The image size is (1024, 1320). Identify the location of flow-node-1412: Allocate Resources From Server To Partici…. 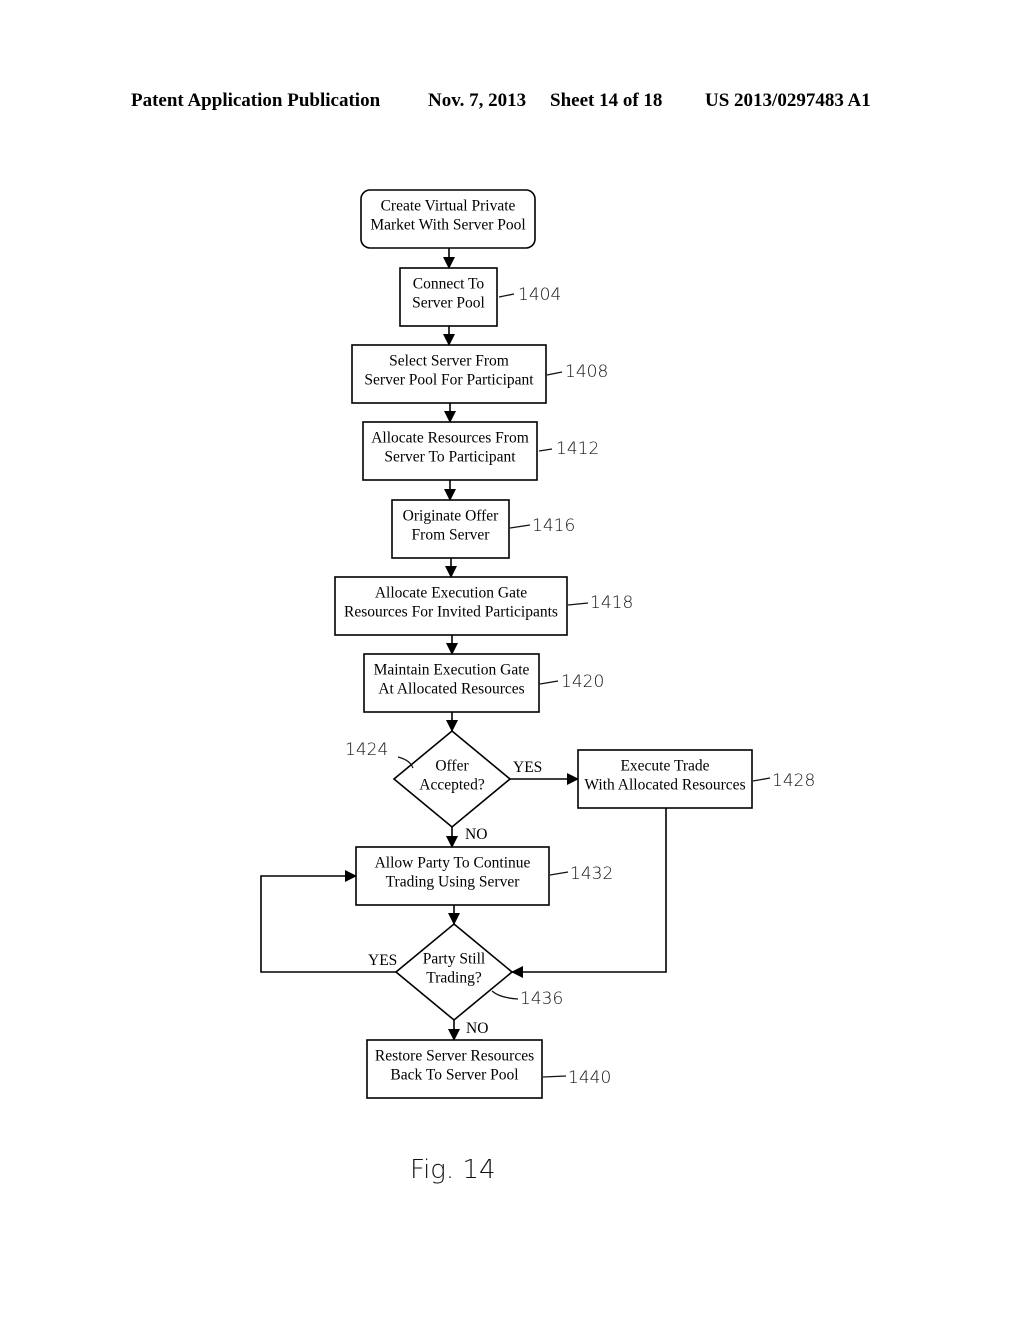
(450, 451).